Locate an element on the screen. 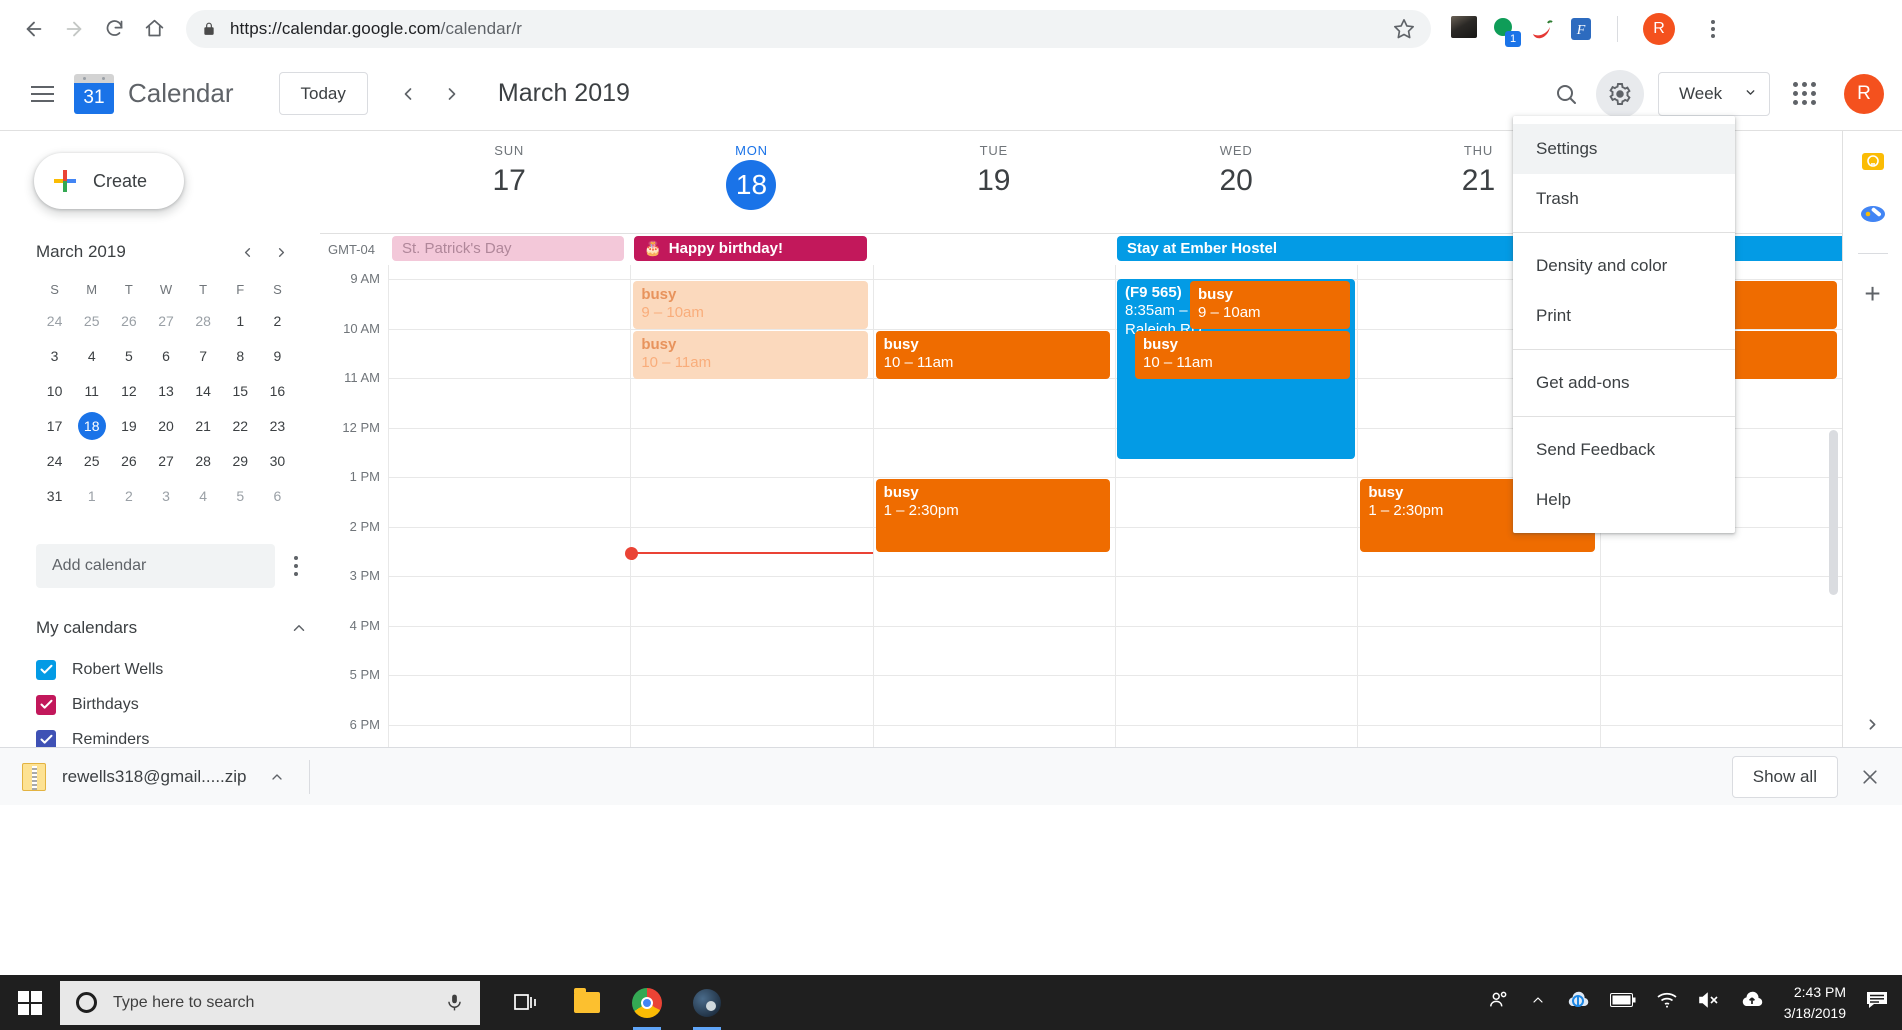 Image resolution: width=1902 pixels, height=1030 pixels. main-menu-icon is located at coordinates (42, 94).